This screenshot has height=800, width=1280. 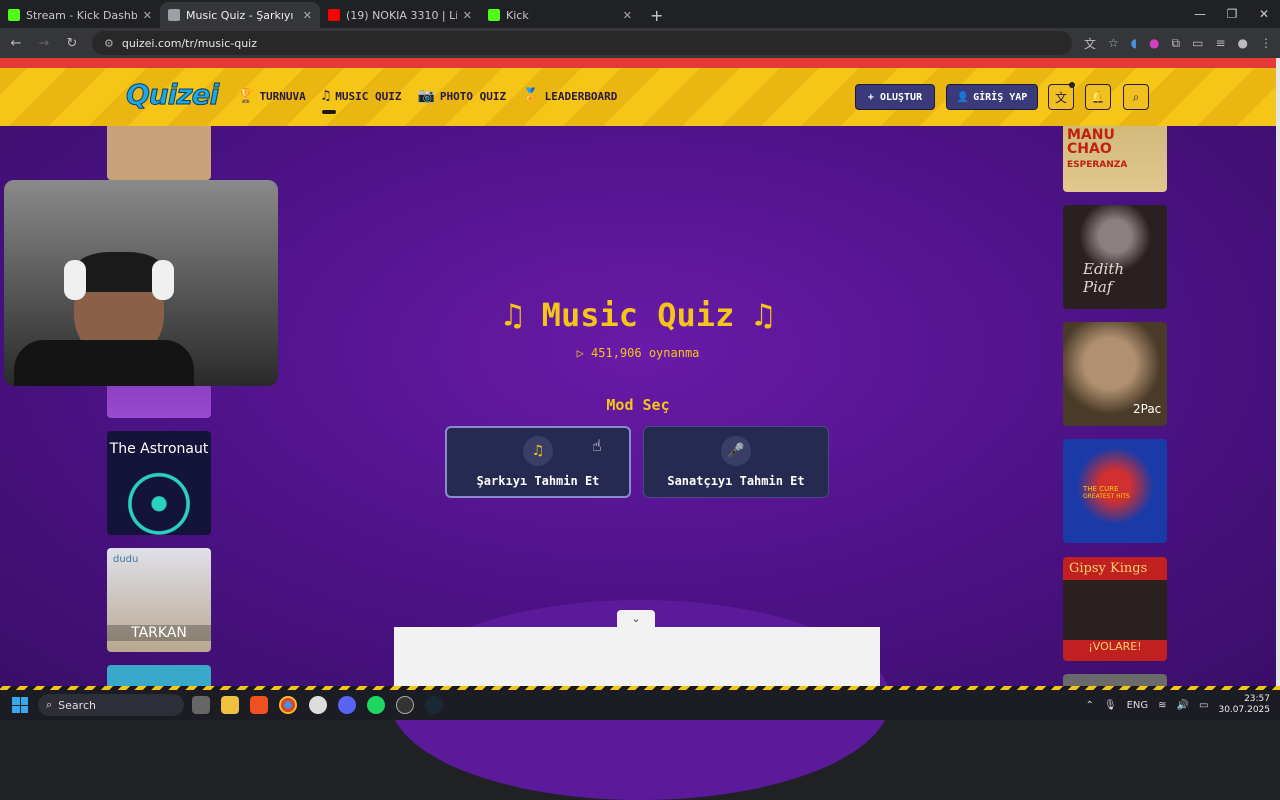 I want to click on album-title: MANU CHAO, so click(x=1091, y=142).